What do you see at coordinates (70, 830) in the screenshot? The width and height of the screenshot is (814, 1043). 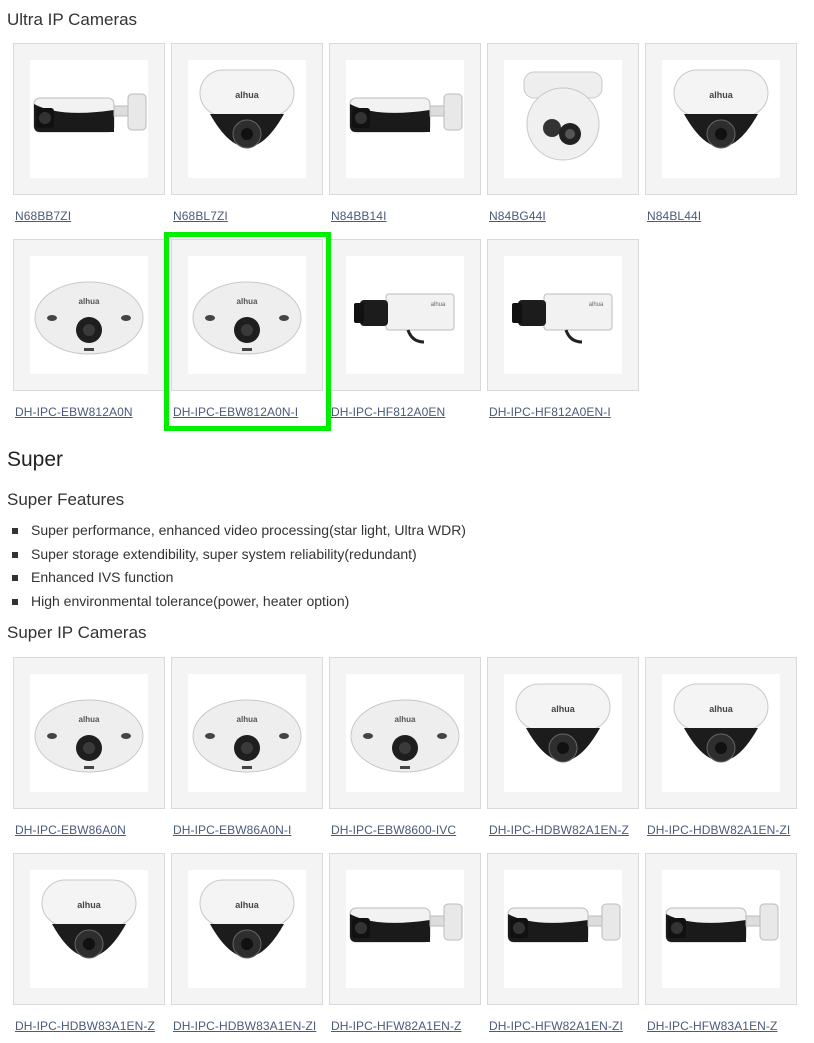 I see `camera-model-link: DH-IPC-EBW86A0N` at bounding box center [70, 830].